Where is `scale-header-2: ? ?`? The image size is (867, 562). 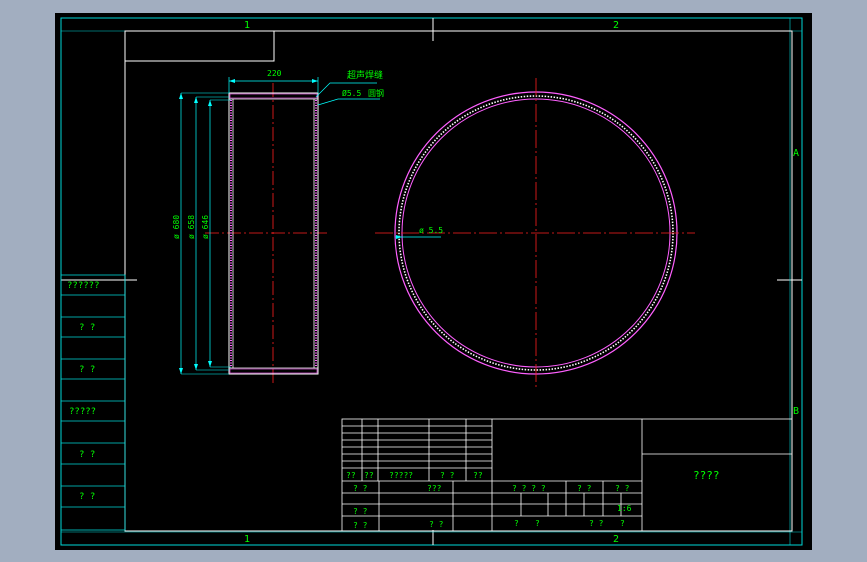
scale-header-2: ? ? is located at coordinates (584, 488).